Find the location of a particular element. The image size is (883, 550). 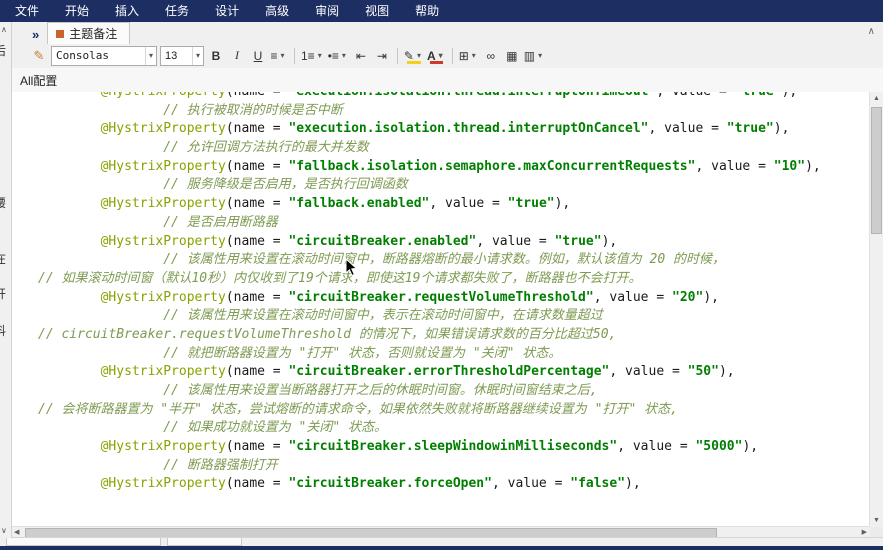

attachment-icon: ▥ is located at coordinates (529, 55).